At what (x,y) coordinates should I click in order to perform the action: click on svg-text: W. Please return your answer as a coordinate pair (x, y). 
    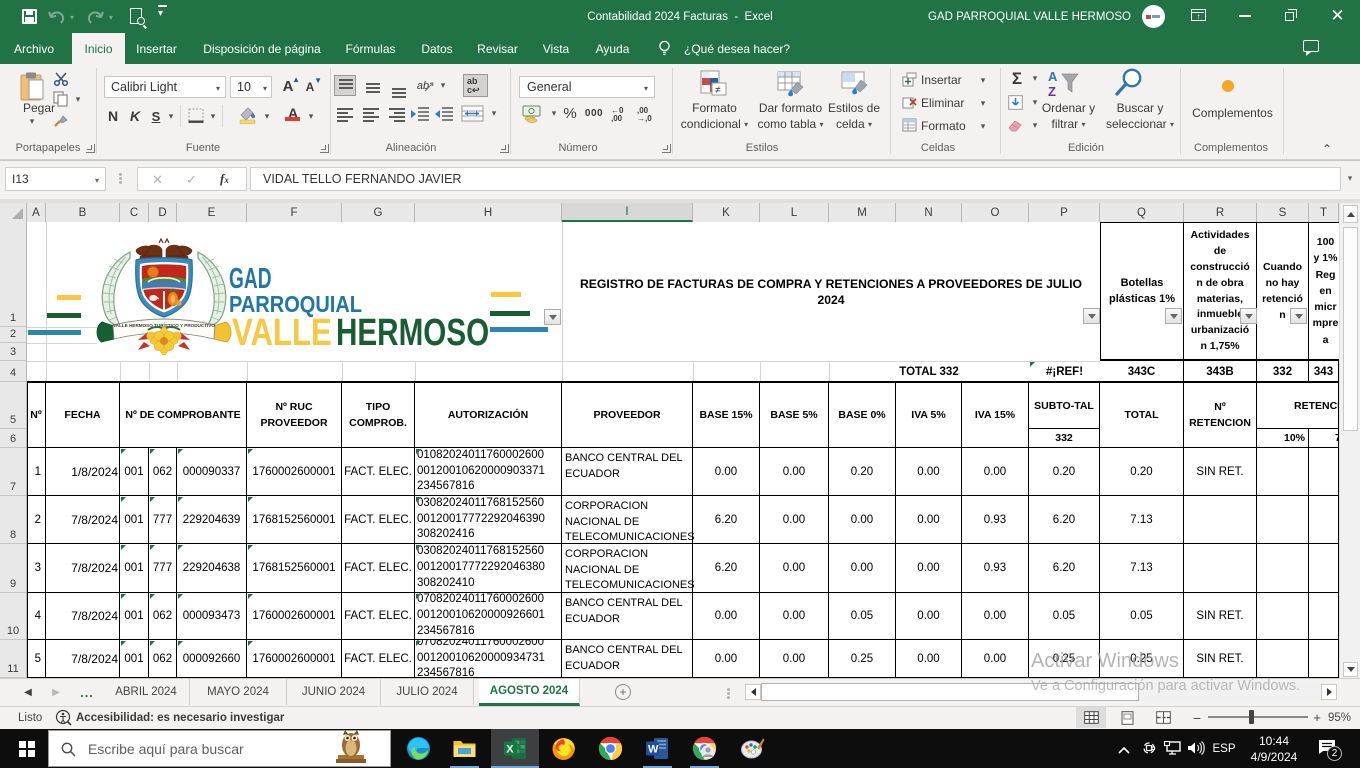
    Looking at the image, I should click on (653, 750).